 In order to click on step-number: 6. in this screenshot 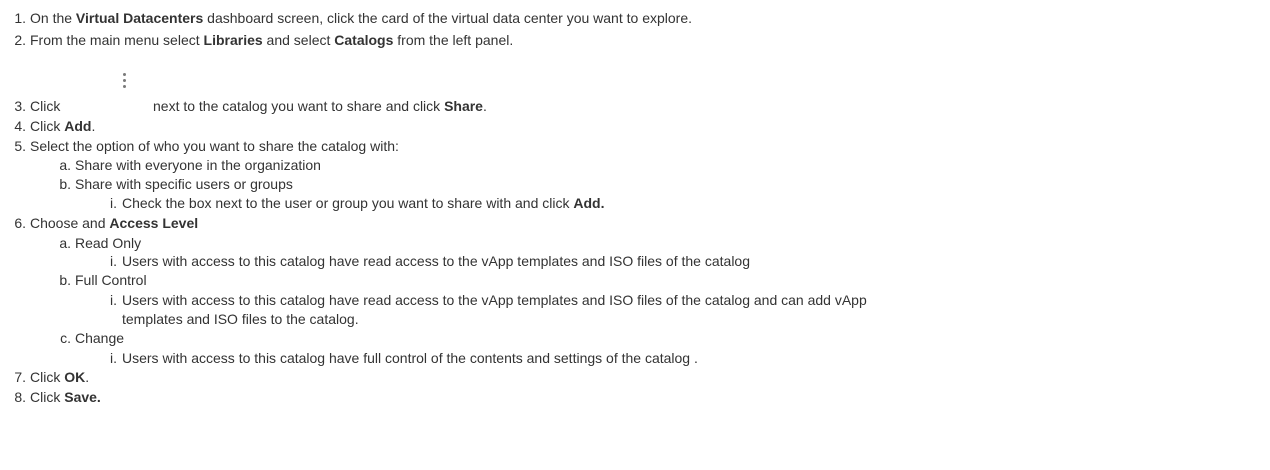, I will do `click(20, 223)`.